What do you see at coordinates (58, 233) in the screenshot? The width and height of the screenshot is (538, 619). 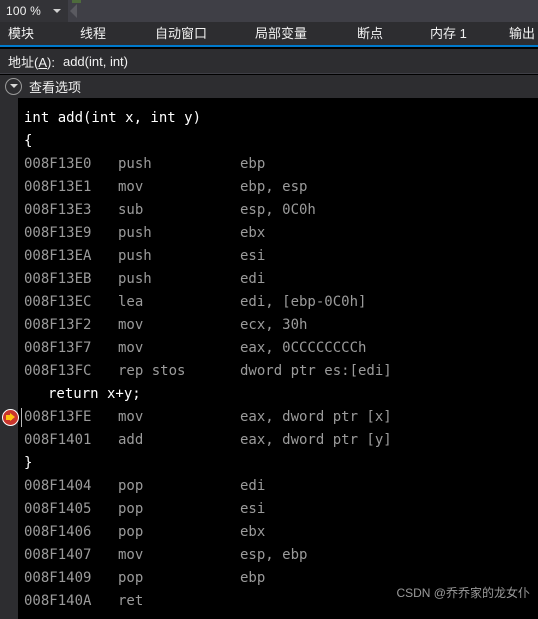 I see `instruction-address: 008F13E9` at bounding box center [58, 233].